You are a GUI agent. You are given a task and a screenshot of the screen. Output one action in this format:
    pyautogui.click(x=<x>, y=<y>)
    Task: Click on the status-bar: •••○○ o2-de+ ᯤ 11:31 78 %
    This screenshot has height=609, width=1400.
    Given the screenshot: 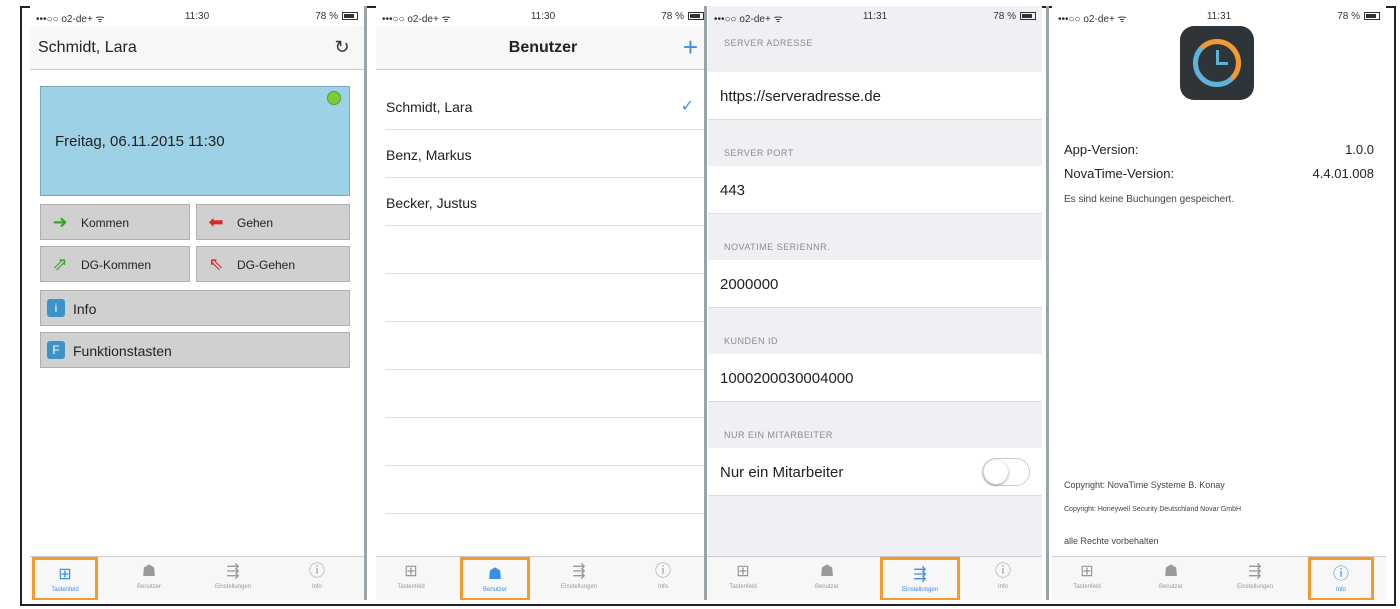 What is the action you would take?
    pyautogui.click(x=1219, y=16)
    